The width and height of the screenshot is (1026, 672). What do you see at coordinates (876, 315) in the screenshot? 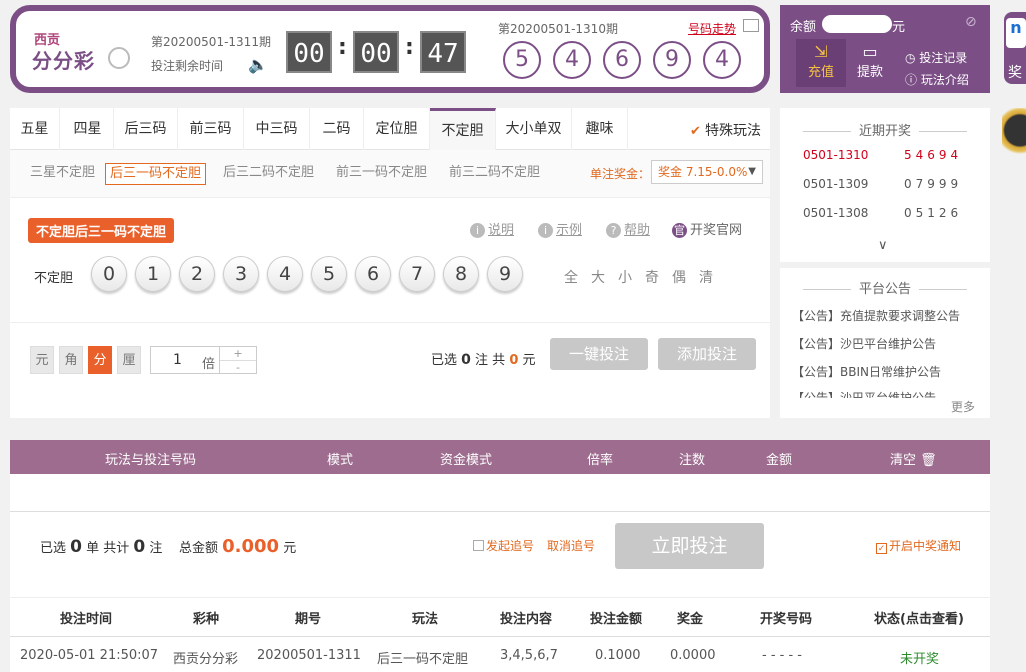
I see `notice-item: 【公告】充值提款要求调整公告` at bounding box center [876, 315].